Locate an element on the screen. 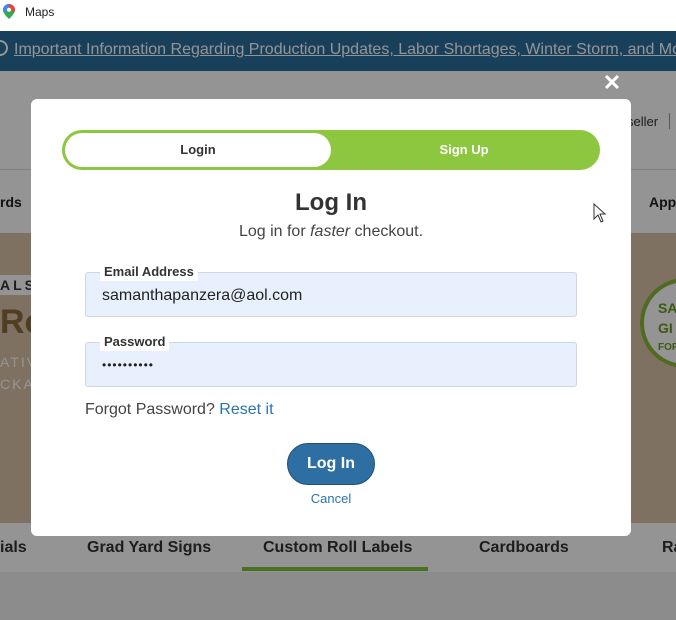 Image resolution: width=676 pixels, height=620 pixels. close-icon: ✕ is located at coordinates (612, 83).